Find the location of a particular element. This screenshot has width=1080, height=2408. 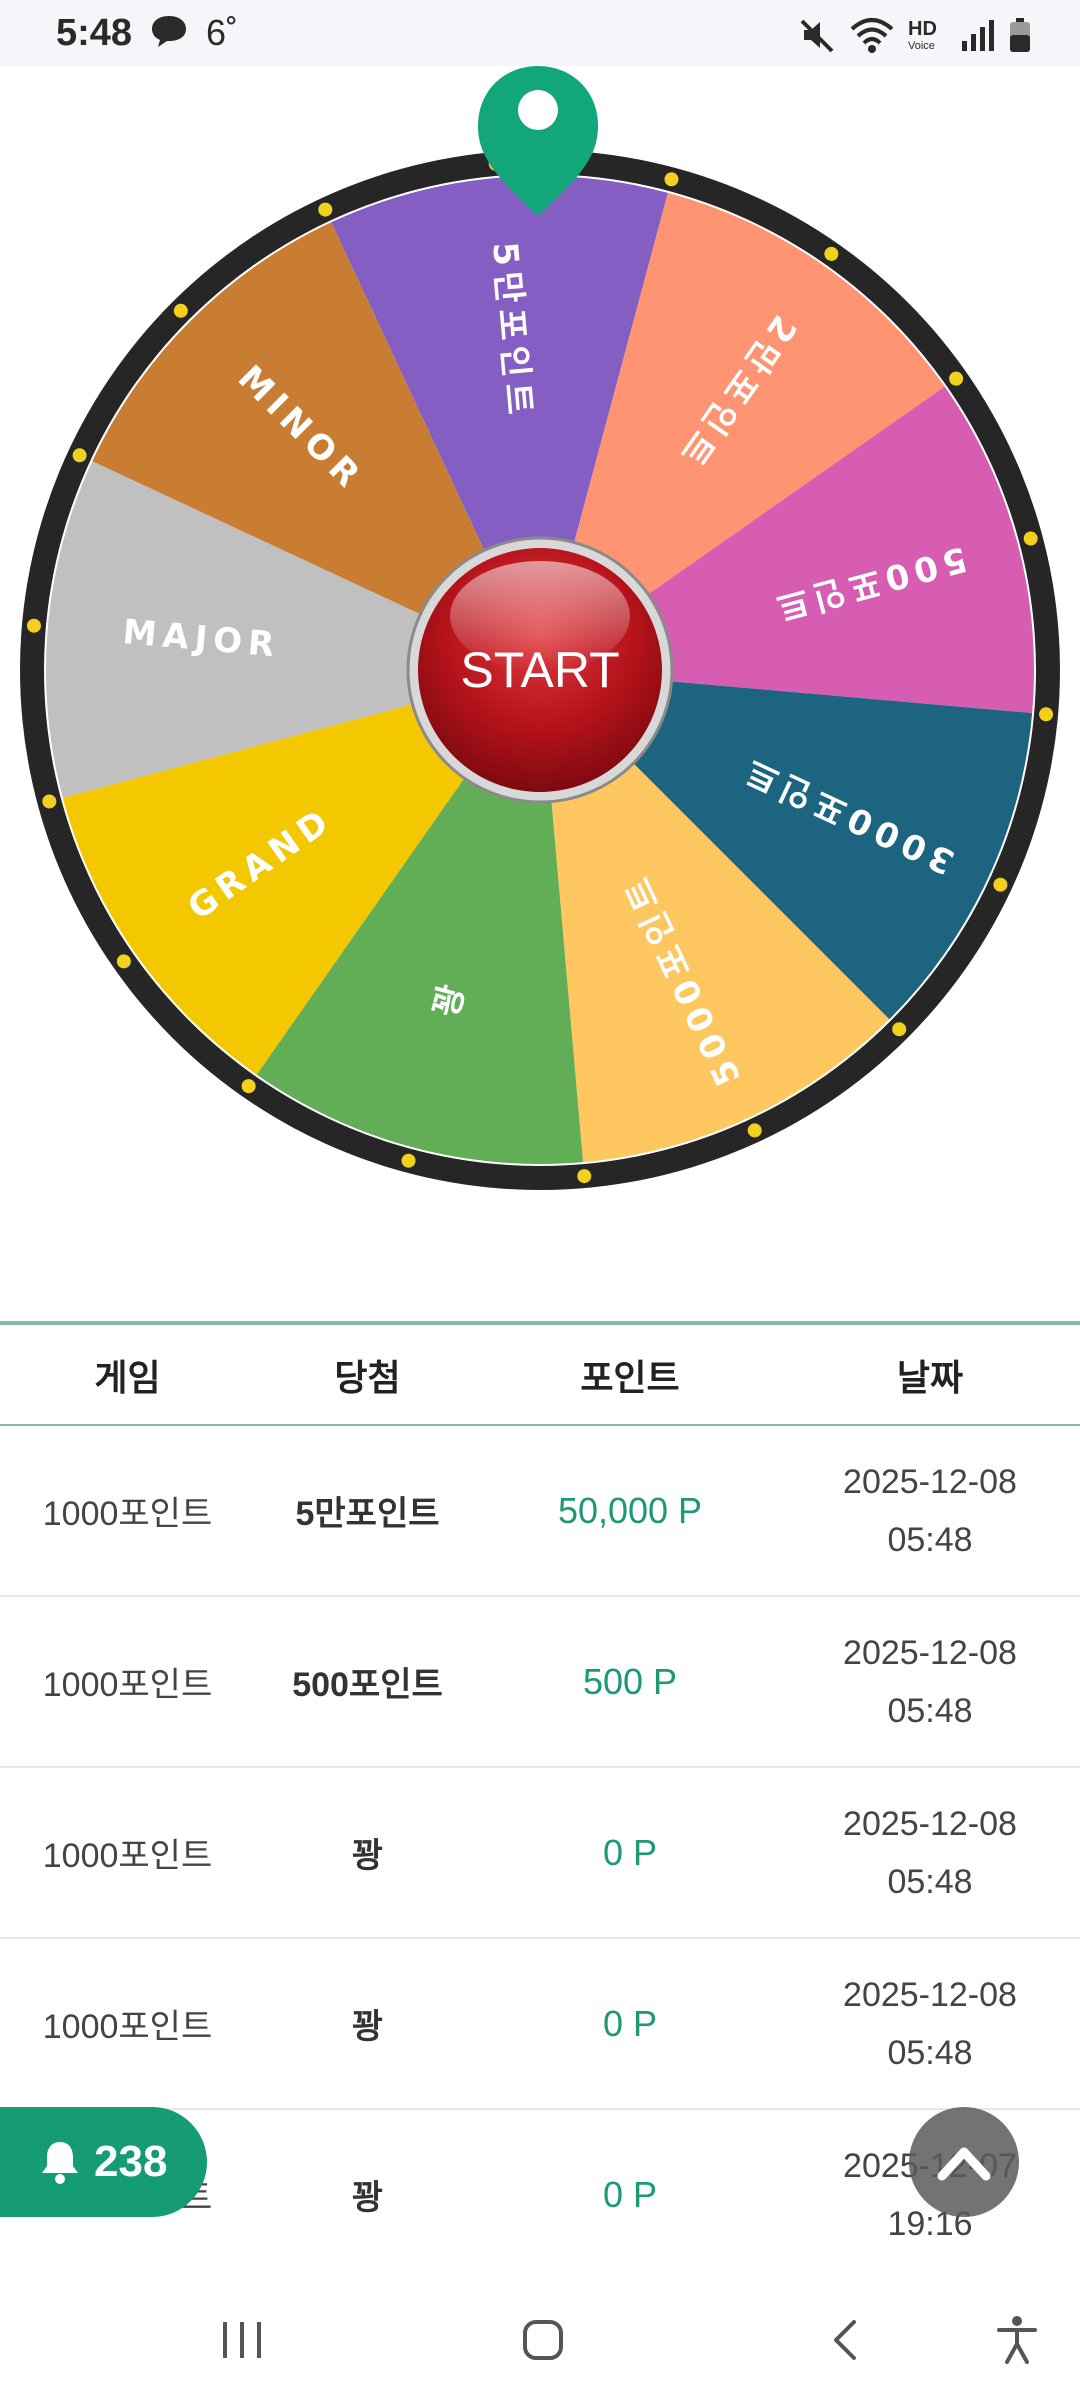

scroll-top-button is located at coordinates (964, 2162).